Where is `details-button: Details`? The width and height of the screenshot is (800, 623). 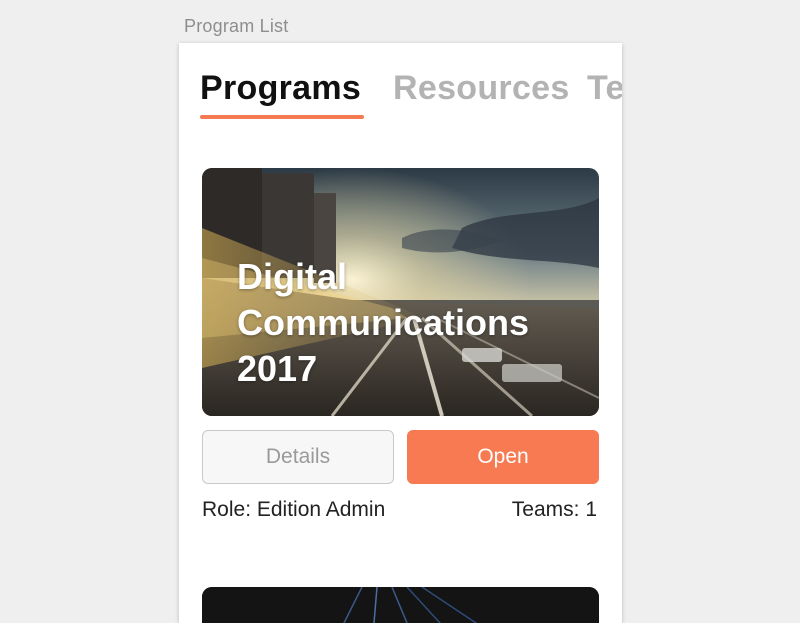
details-button: Details is located at coordinates (298, 457).